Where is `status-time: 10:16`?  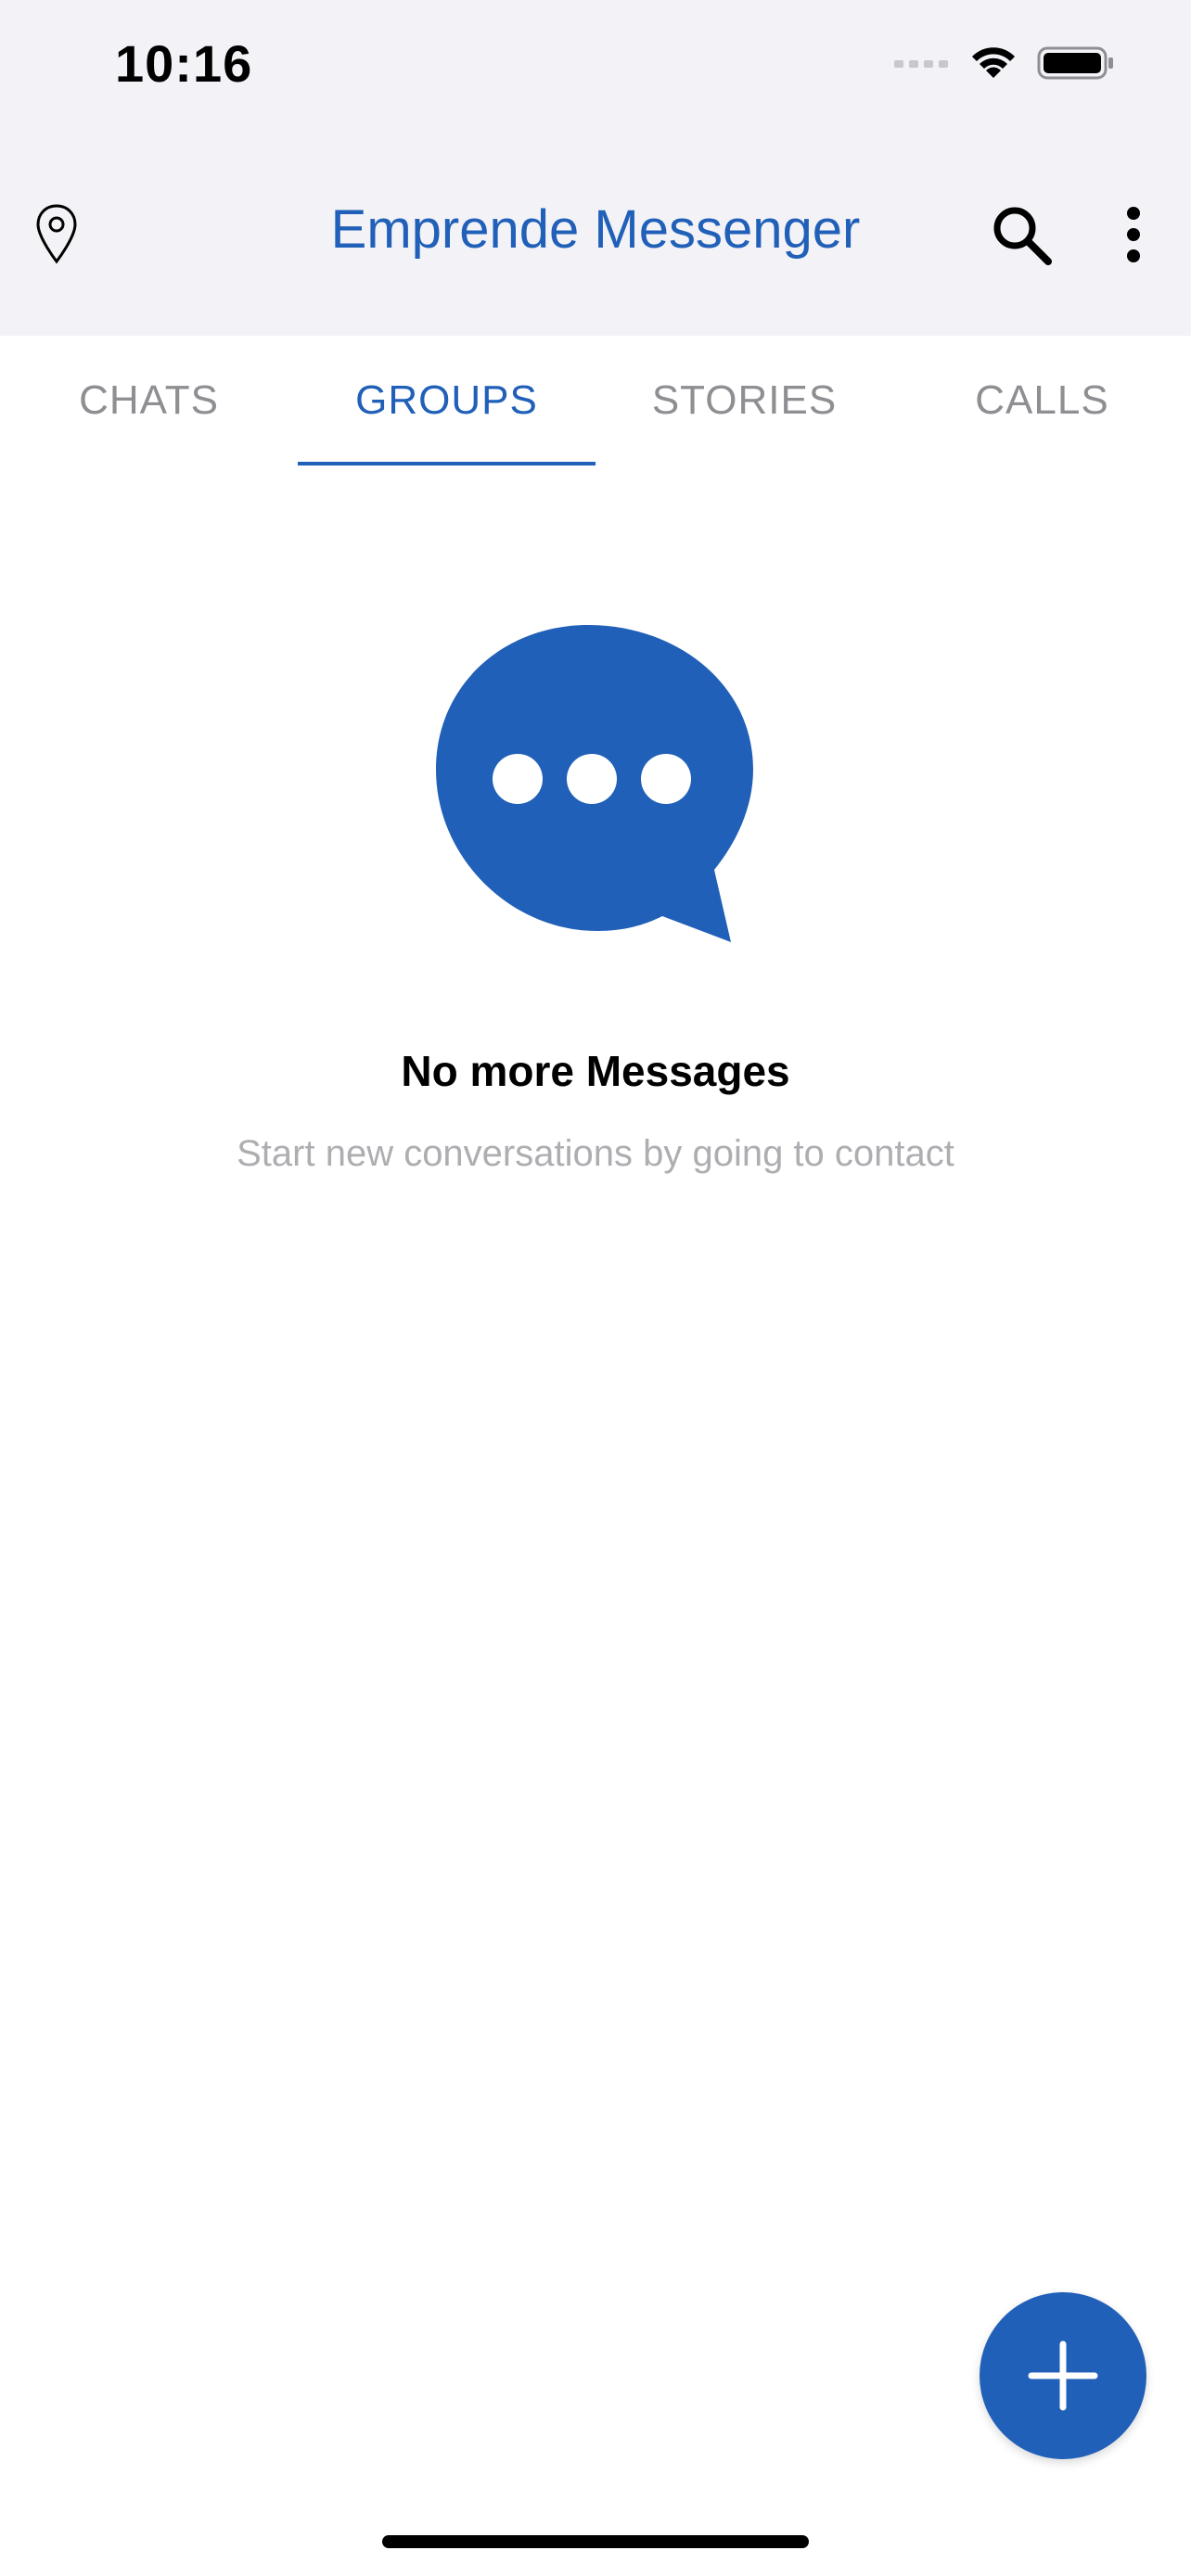
status-time: 10:16 is located at coordinates (184, 64).